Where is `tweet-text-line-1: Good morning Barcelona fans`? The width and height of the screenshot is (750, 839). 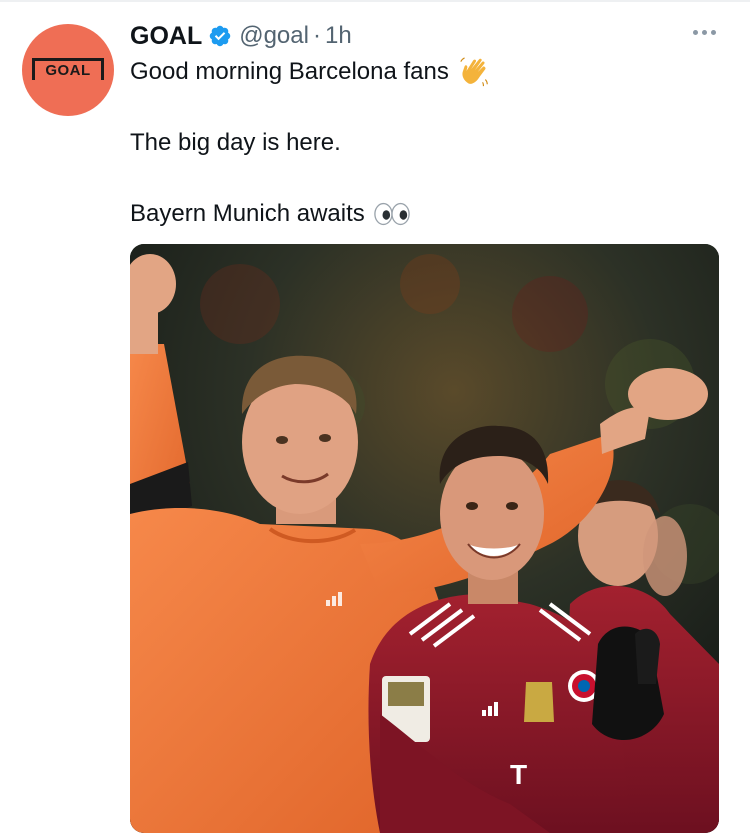
tweet-text-line-1: Good morning Barcelona fans is located at coordinates (310, 72).